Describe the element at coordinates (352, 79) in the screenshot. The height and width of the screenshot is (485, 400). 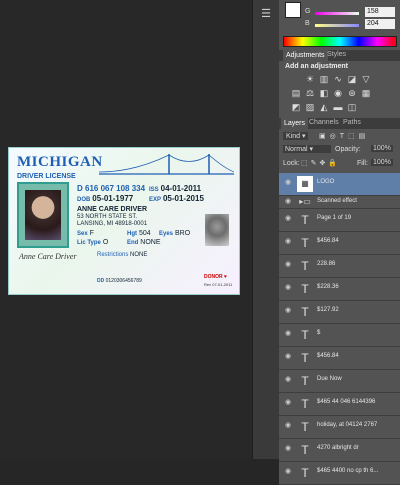
I see `exposure-icon: ◪` at that location.